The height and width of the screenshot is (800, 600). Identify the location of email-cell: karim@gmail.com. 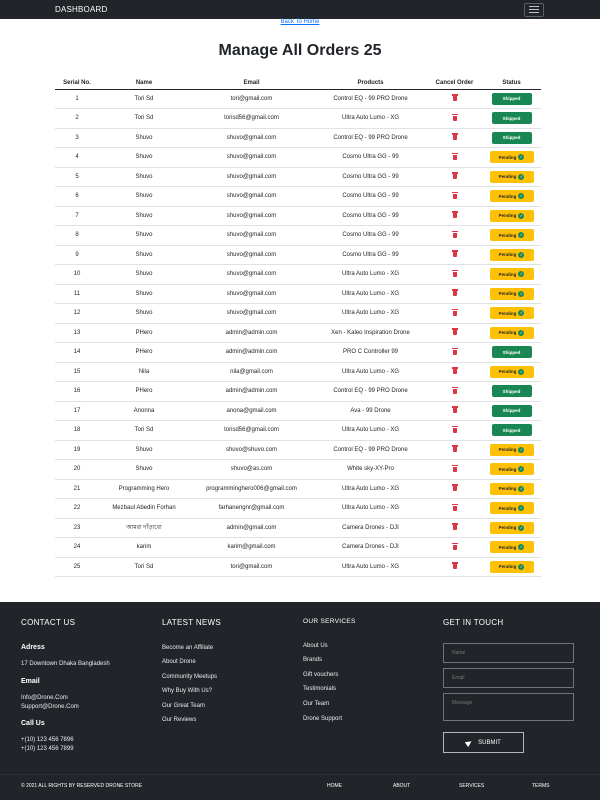
(251, 547).